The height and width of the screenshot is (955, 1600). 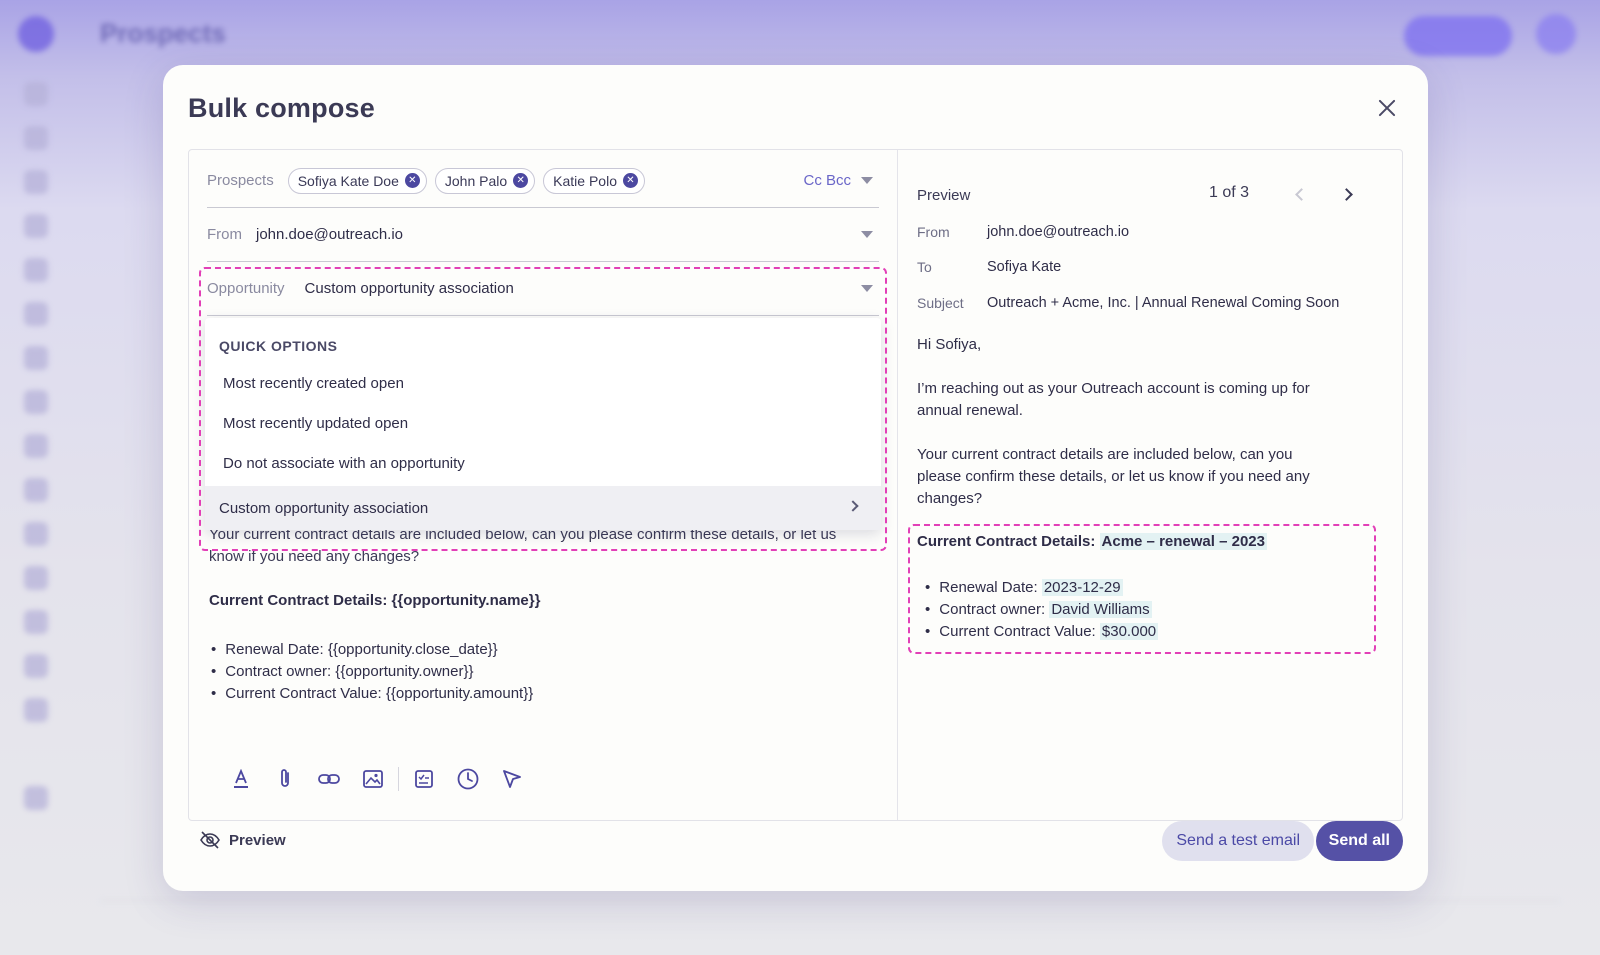 What do you see at coordinates (1458, 36) in the screenshot?
I see `background-button` at bounding box center [1458, 36].